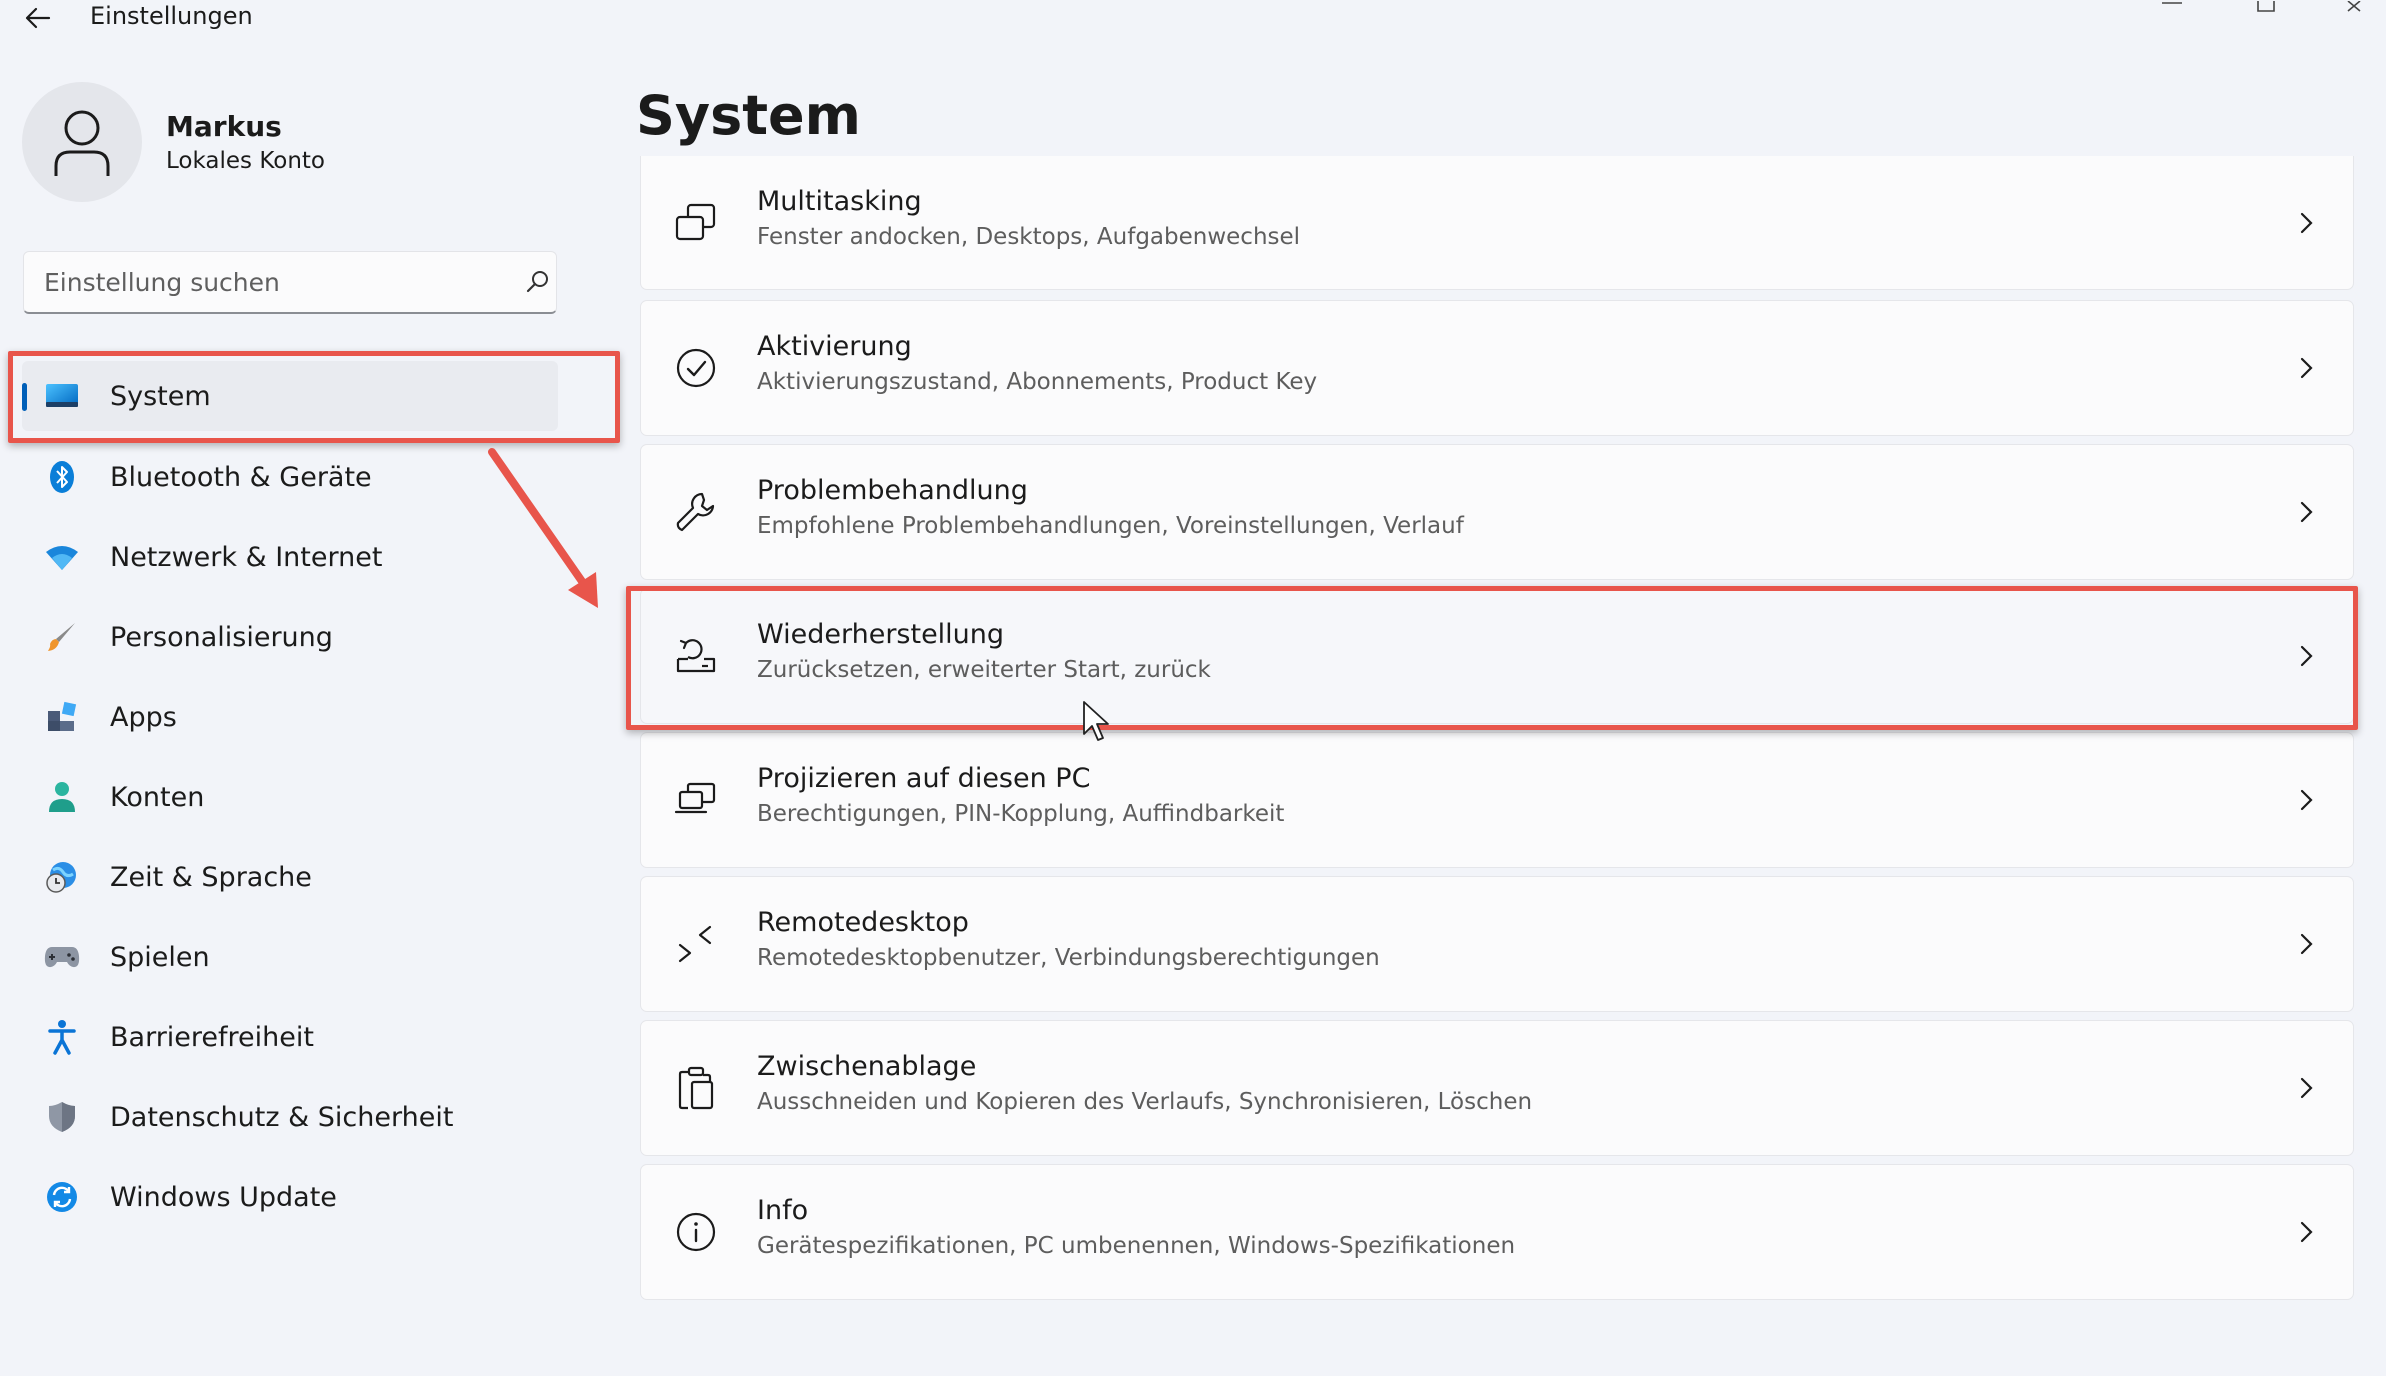 This screenshot has width=2386, height=1376. What do you see at coordinates (314, 397) in the screenshot?
I see `highlight-box-system` at bounding box center [314, 397].